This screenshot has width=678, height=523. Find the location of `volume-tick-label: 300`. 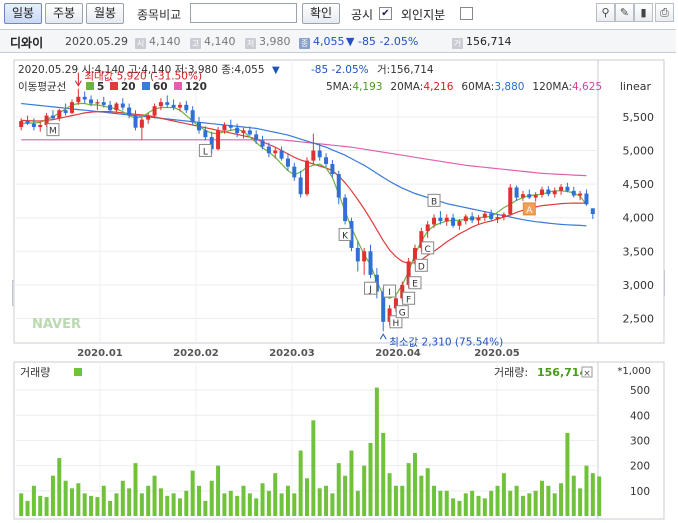

volume-tick-label: 300 is located at coordinates (640, 441).